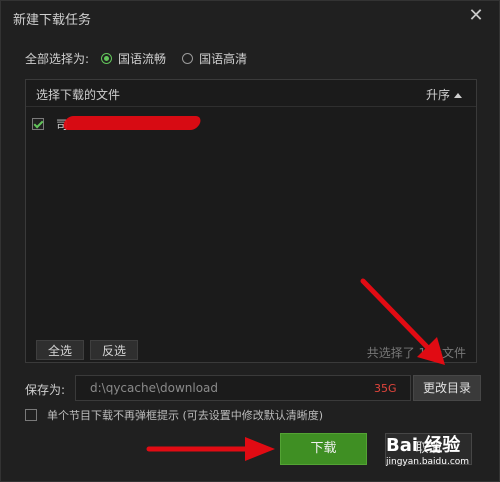 This screenshot has height=482, width=500. I want to click on radio-hd: 国语高清, so click(214, 58).